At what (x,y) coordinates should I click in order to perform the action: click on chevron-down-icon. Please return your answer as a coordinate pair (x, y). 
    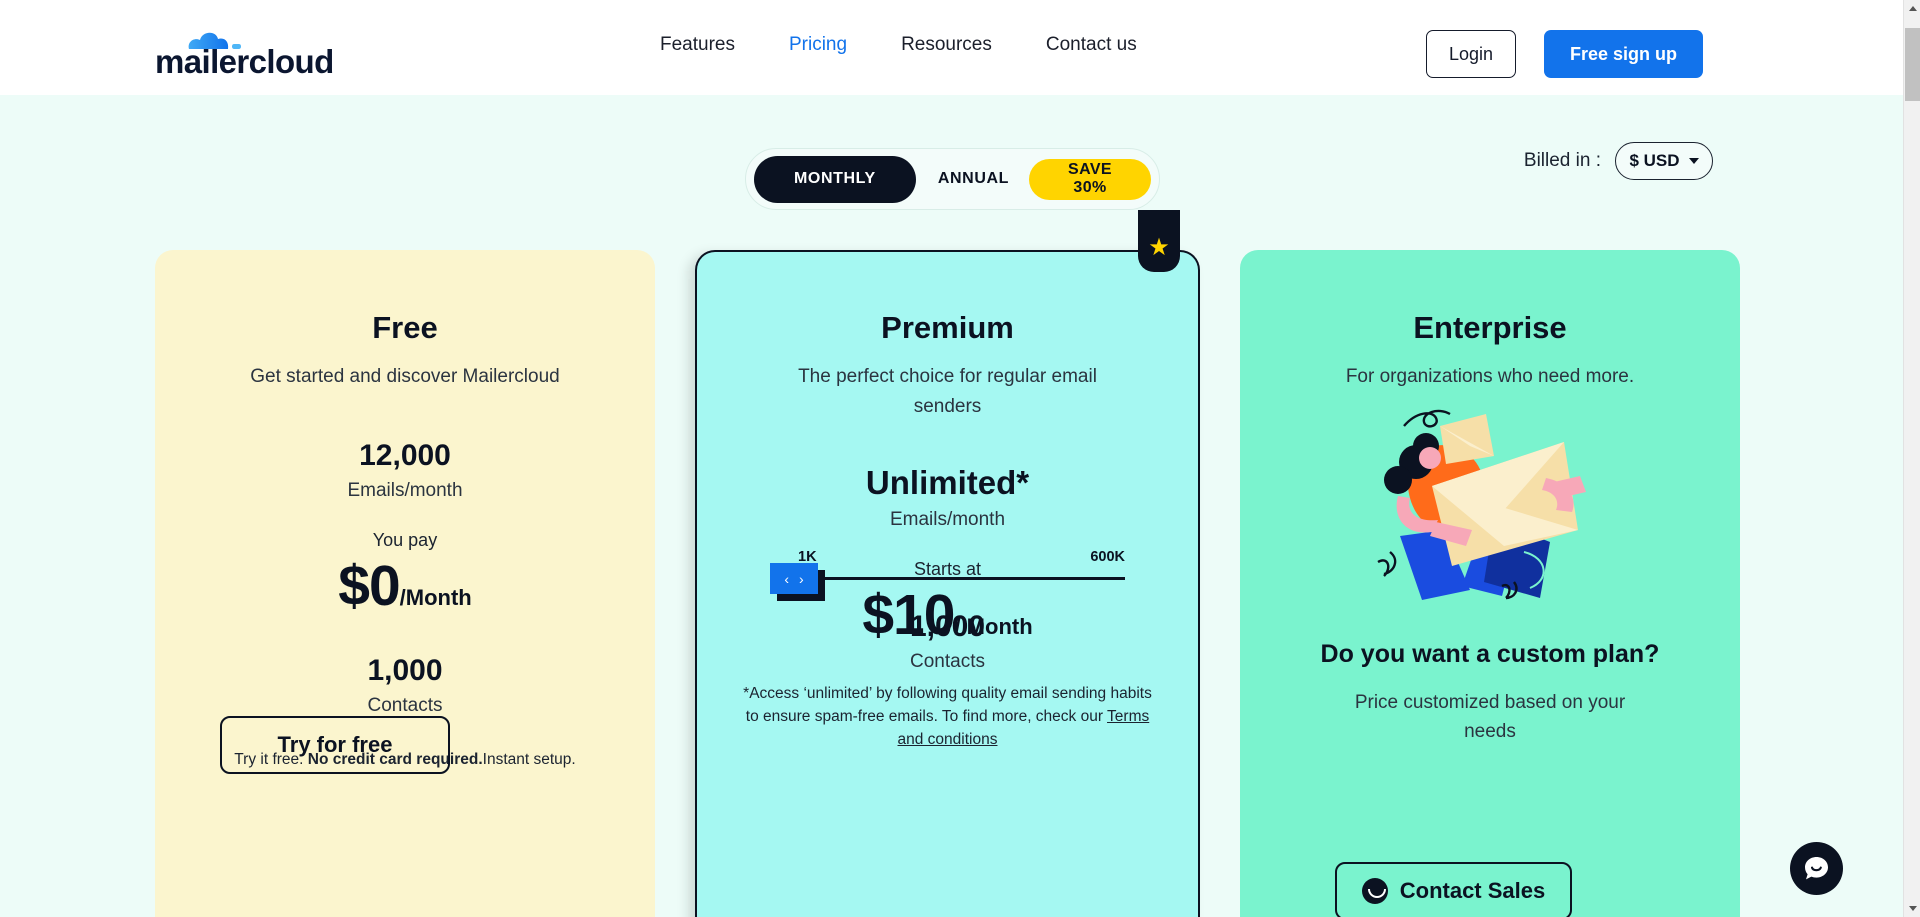
    Looking at the image, I should click on (1693, 161).